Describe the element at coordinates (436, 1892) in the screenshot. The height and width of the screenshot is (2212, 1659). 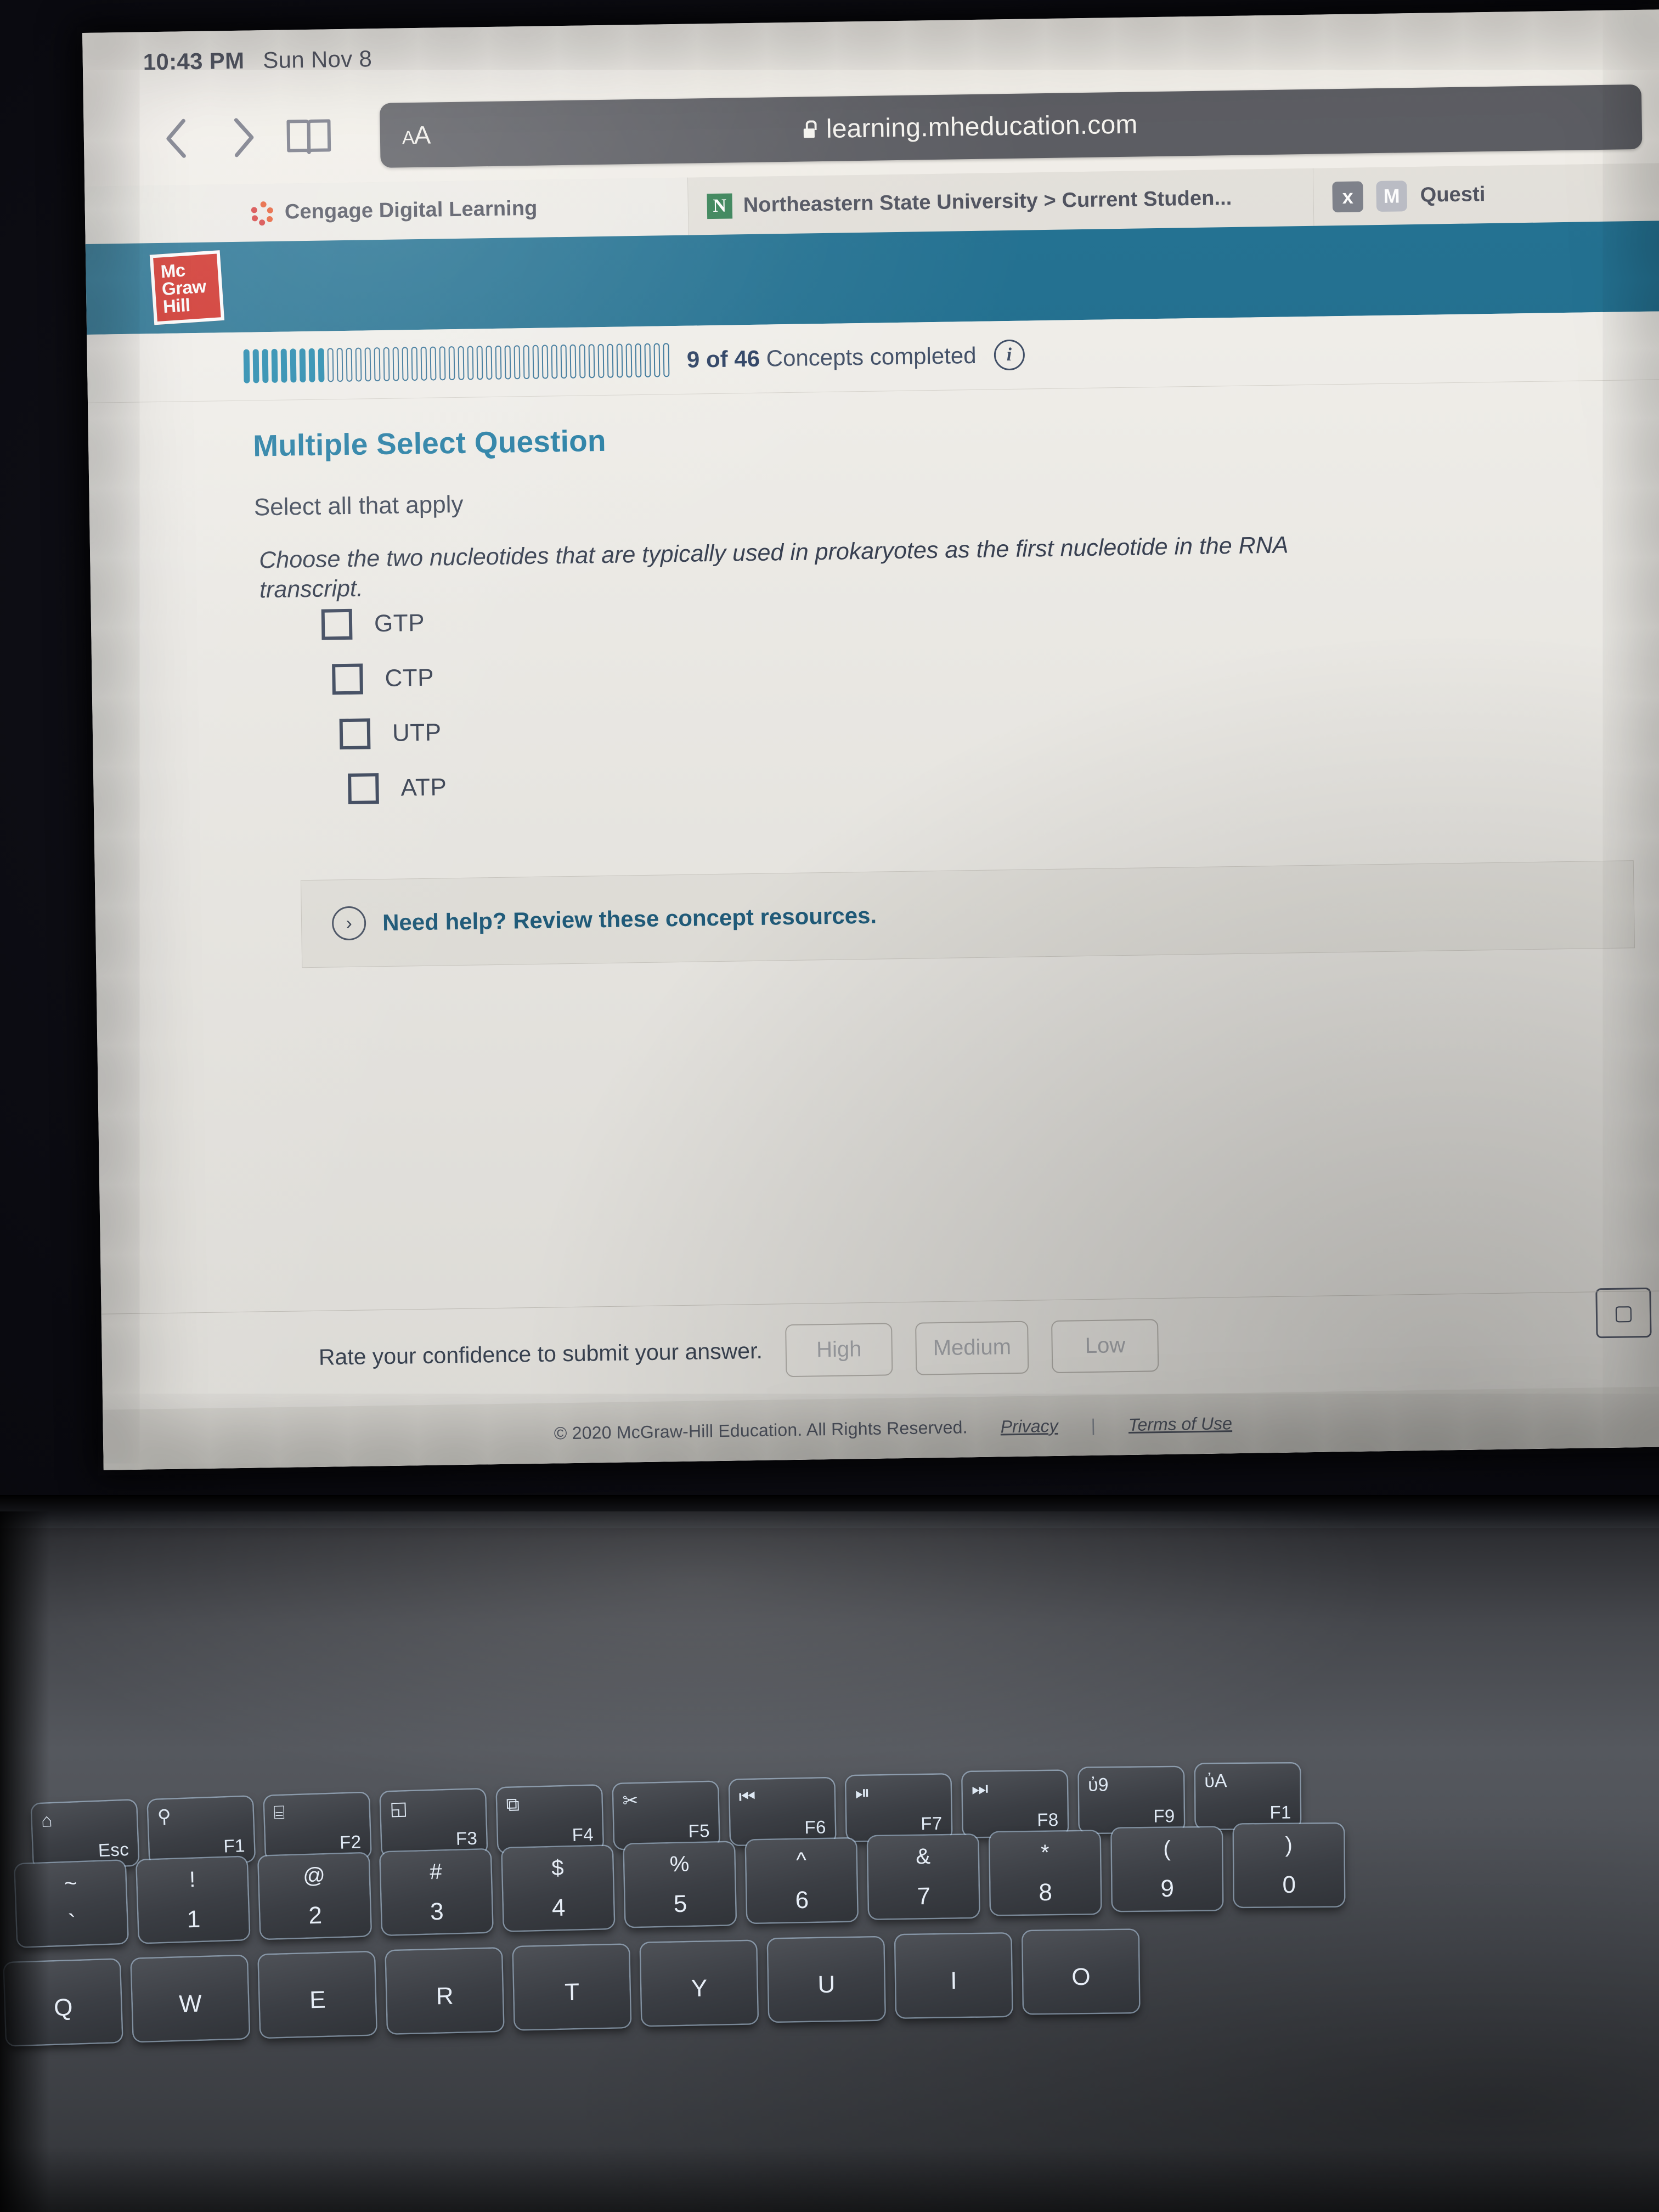
I see `key-3: #3` at that location.